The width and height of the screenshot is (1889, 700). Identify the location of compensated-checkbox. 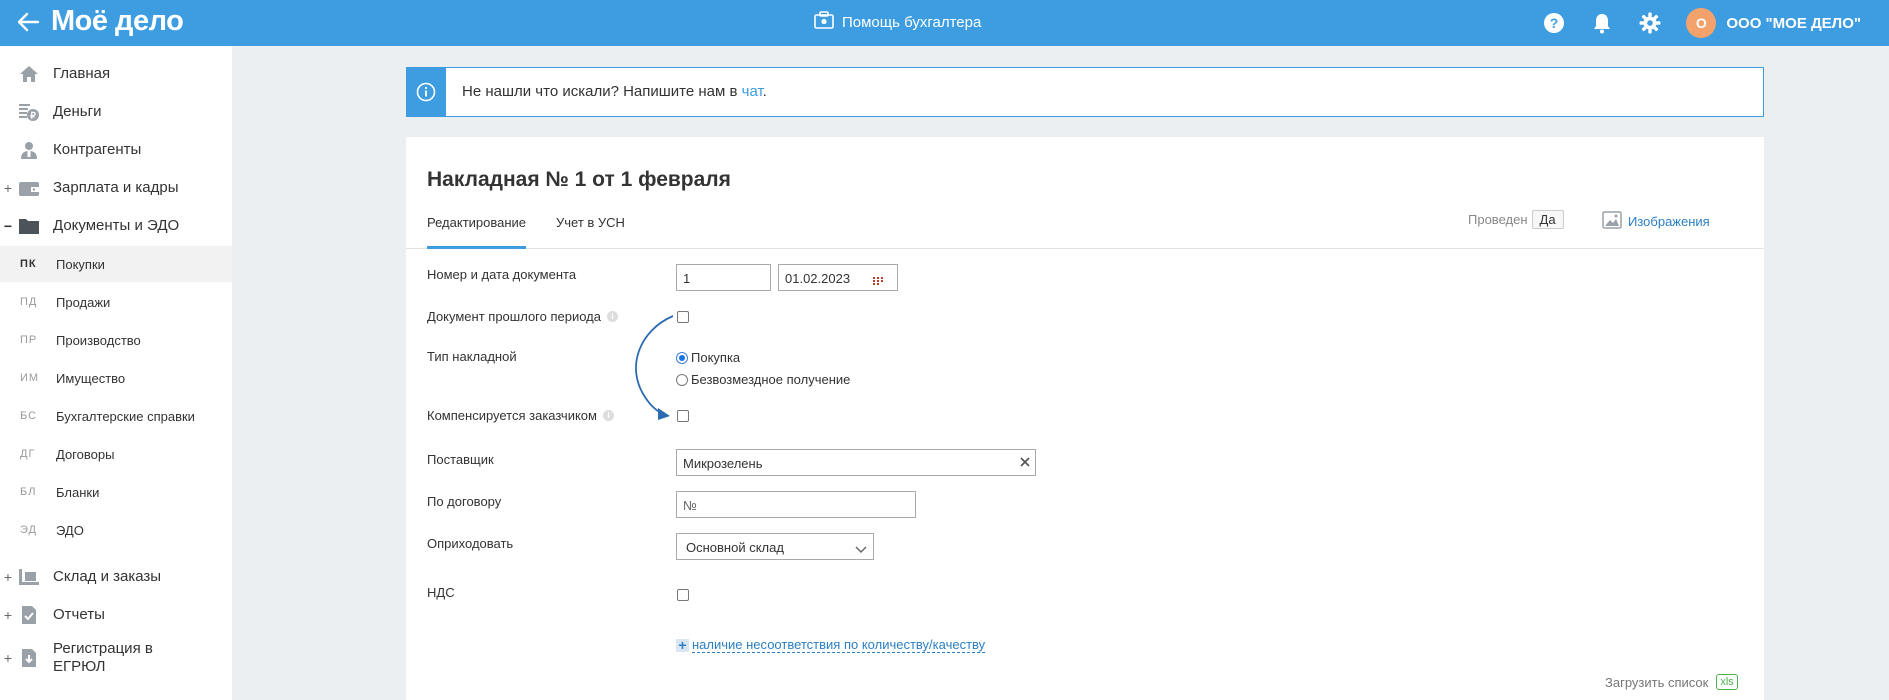
(683, 416).